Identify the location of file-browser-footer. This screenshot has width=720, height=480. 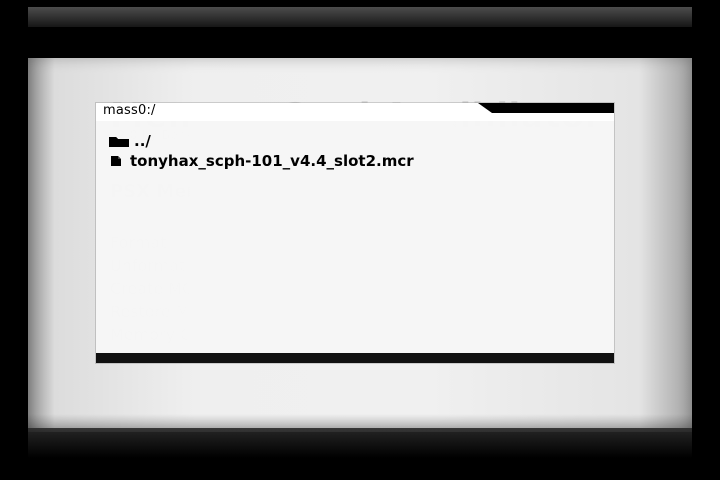
(355, 358).